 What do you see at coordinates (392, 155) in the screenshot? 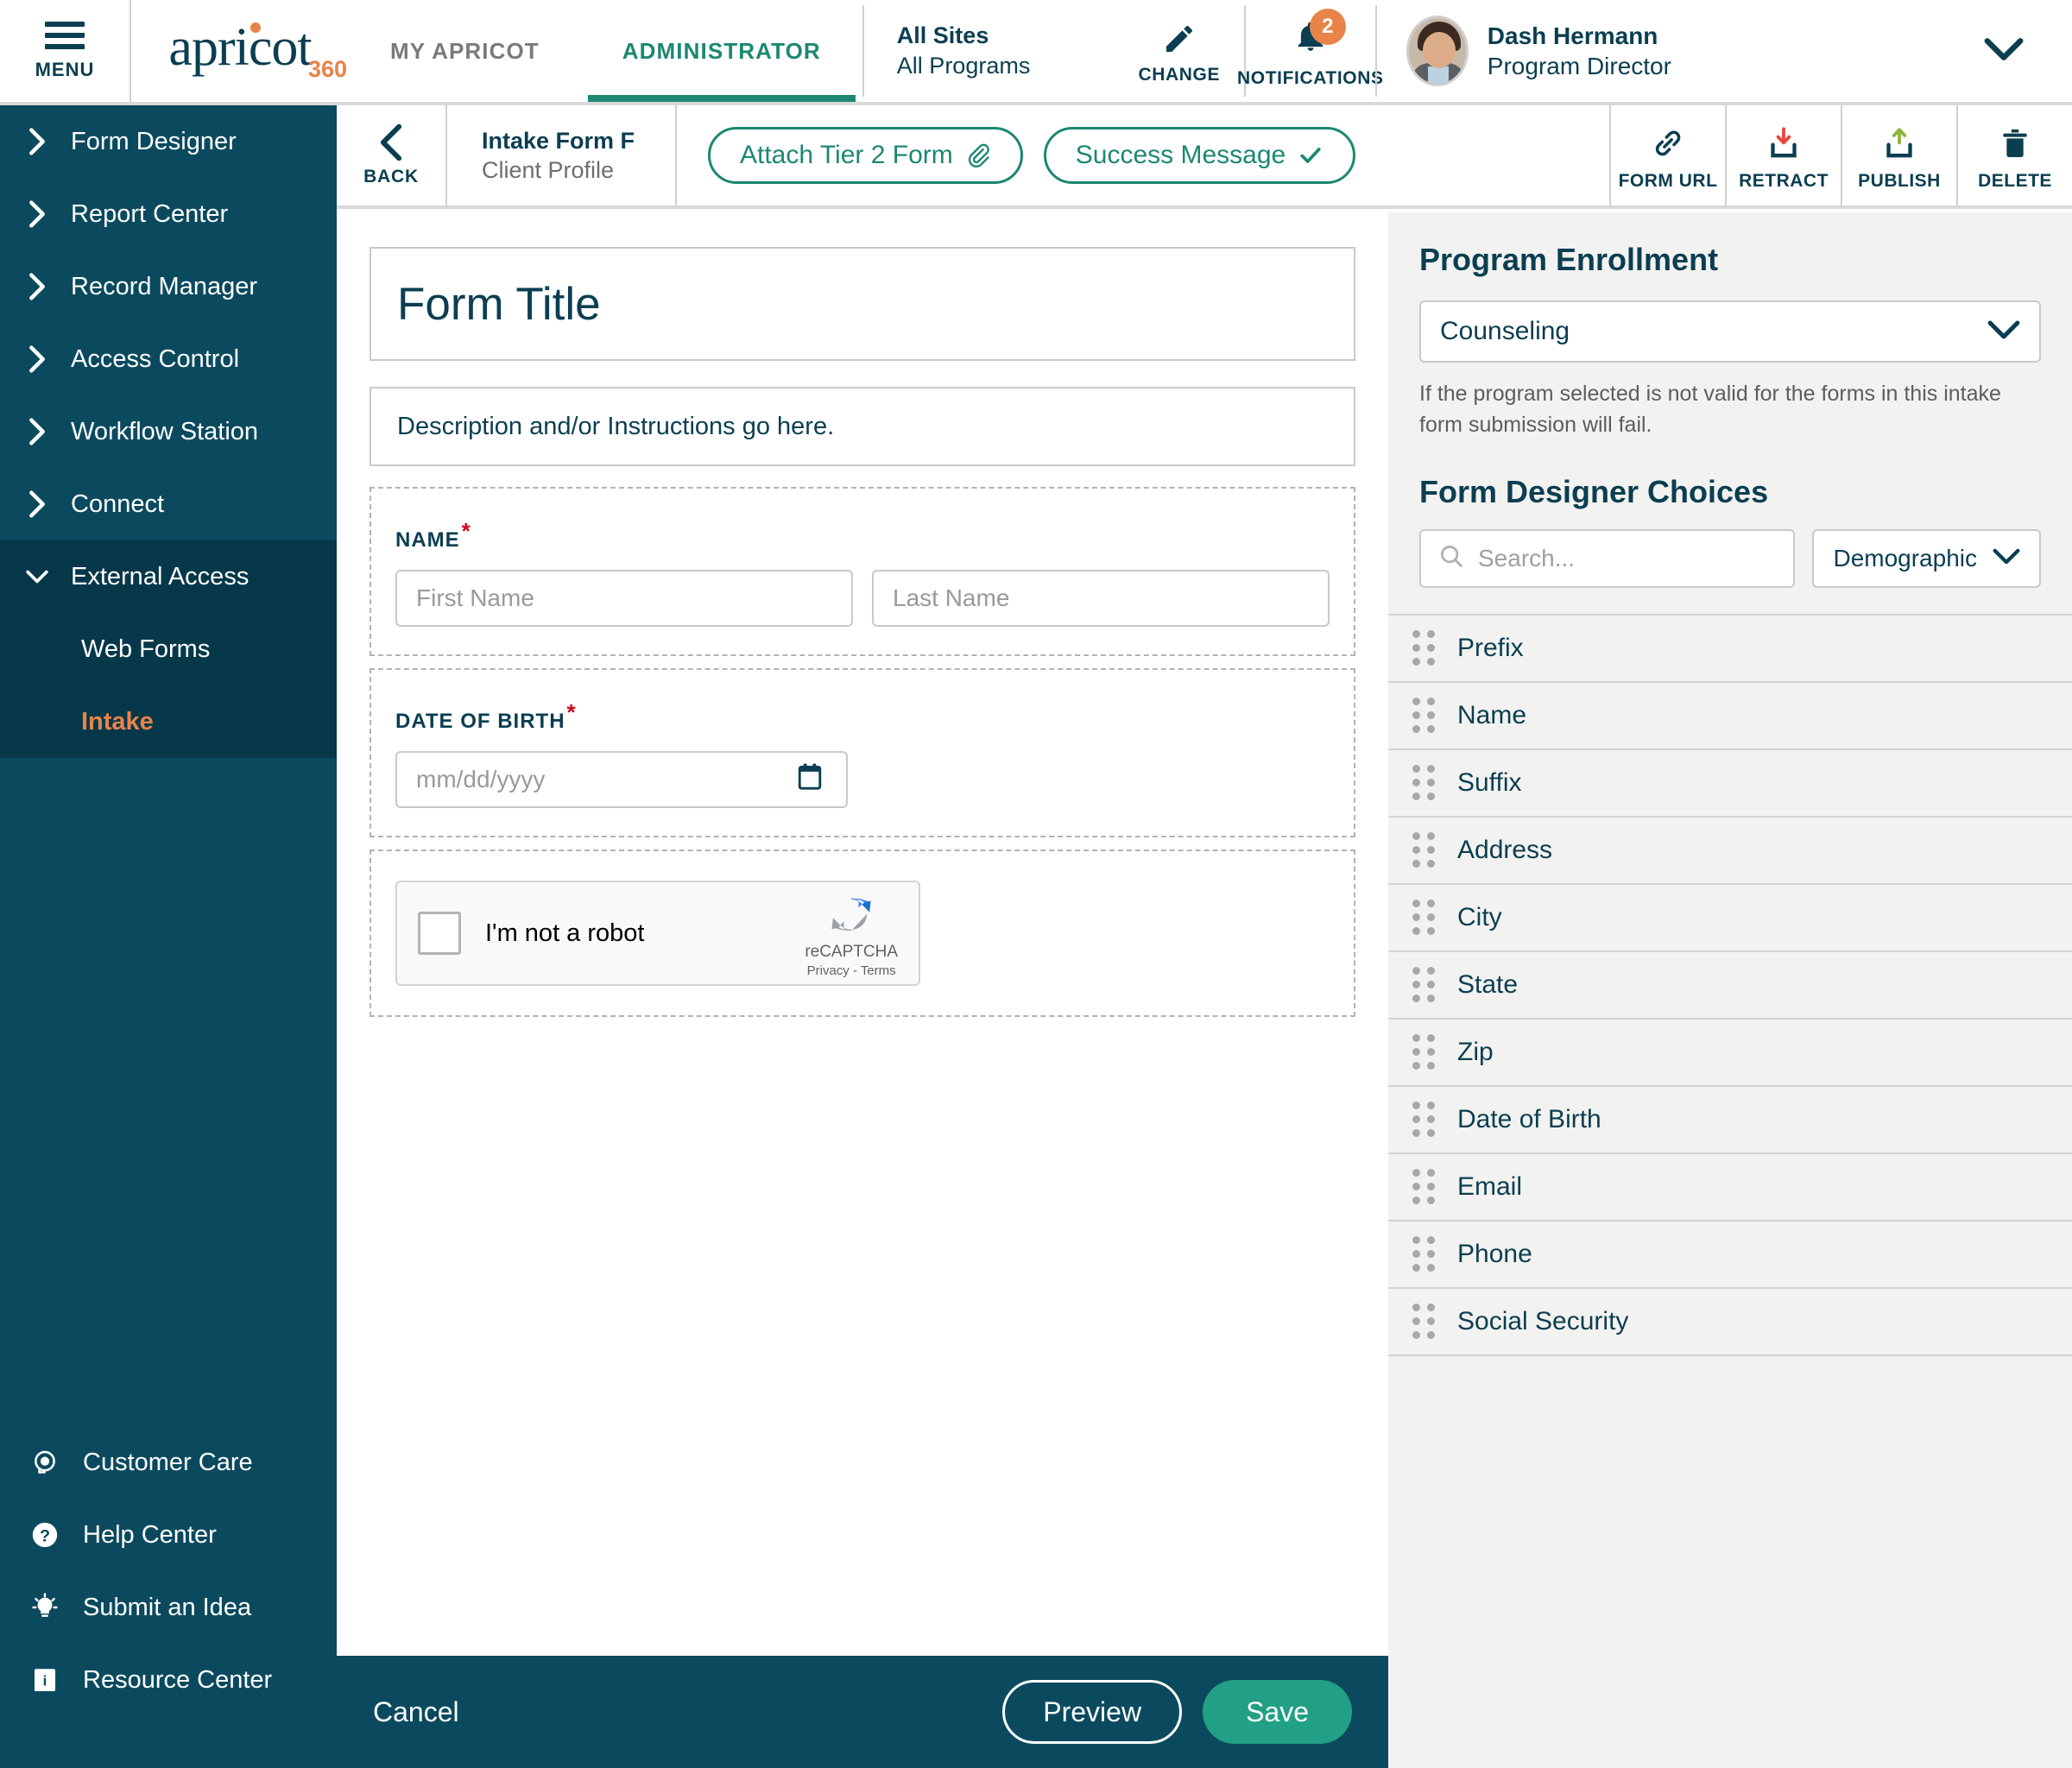
I see `back-button: BACK` at bounding box center [392, 155].